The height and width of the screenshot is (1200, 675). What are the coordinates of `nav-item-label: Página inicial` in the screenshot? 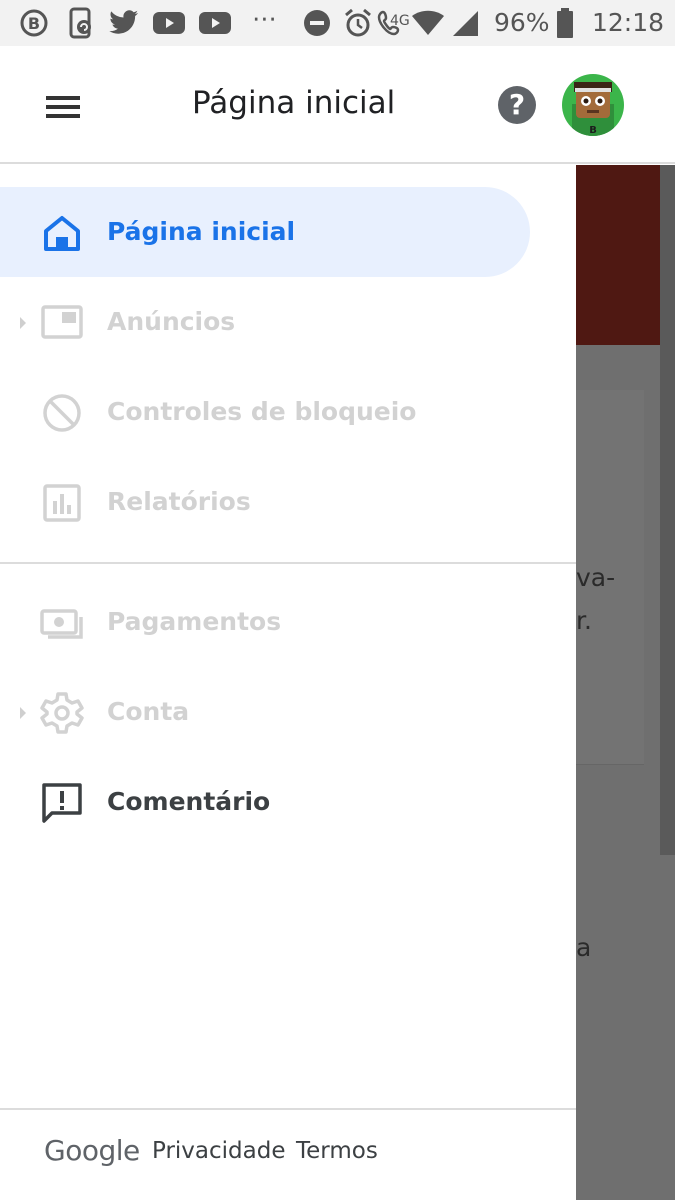 It's located at (201, 231).